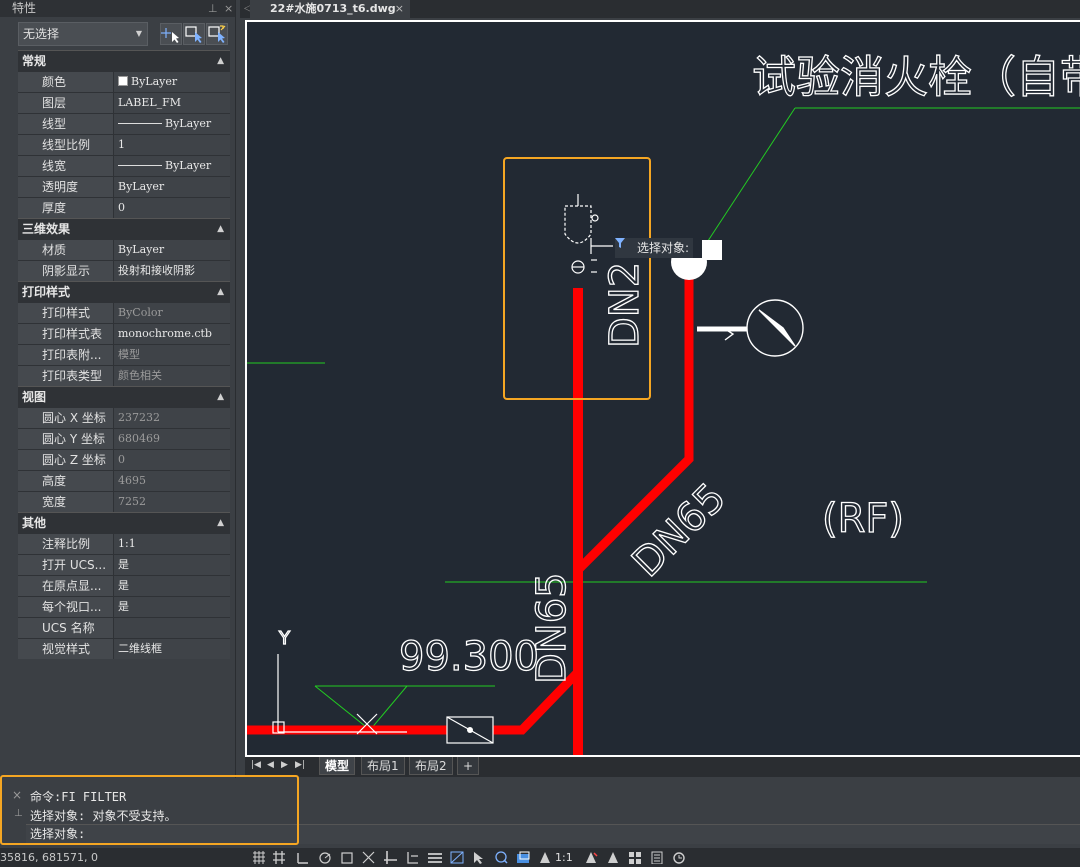  Describe the element at coordinates (194, 34) in the screenshot. I see `select-objects-button` at that location.